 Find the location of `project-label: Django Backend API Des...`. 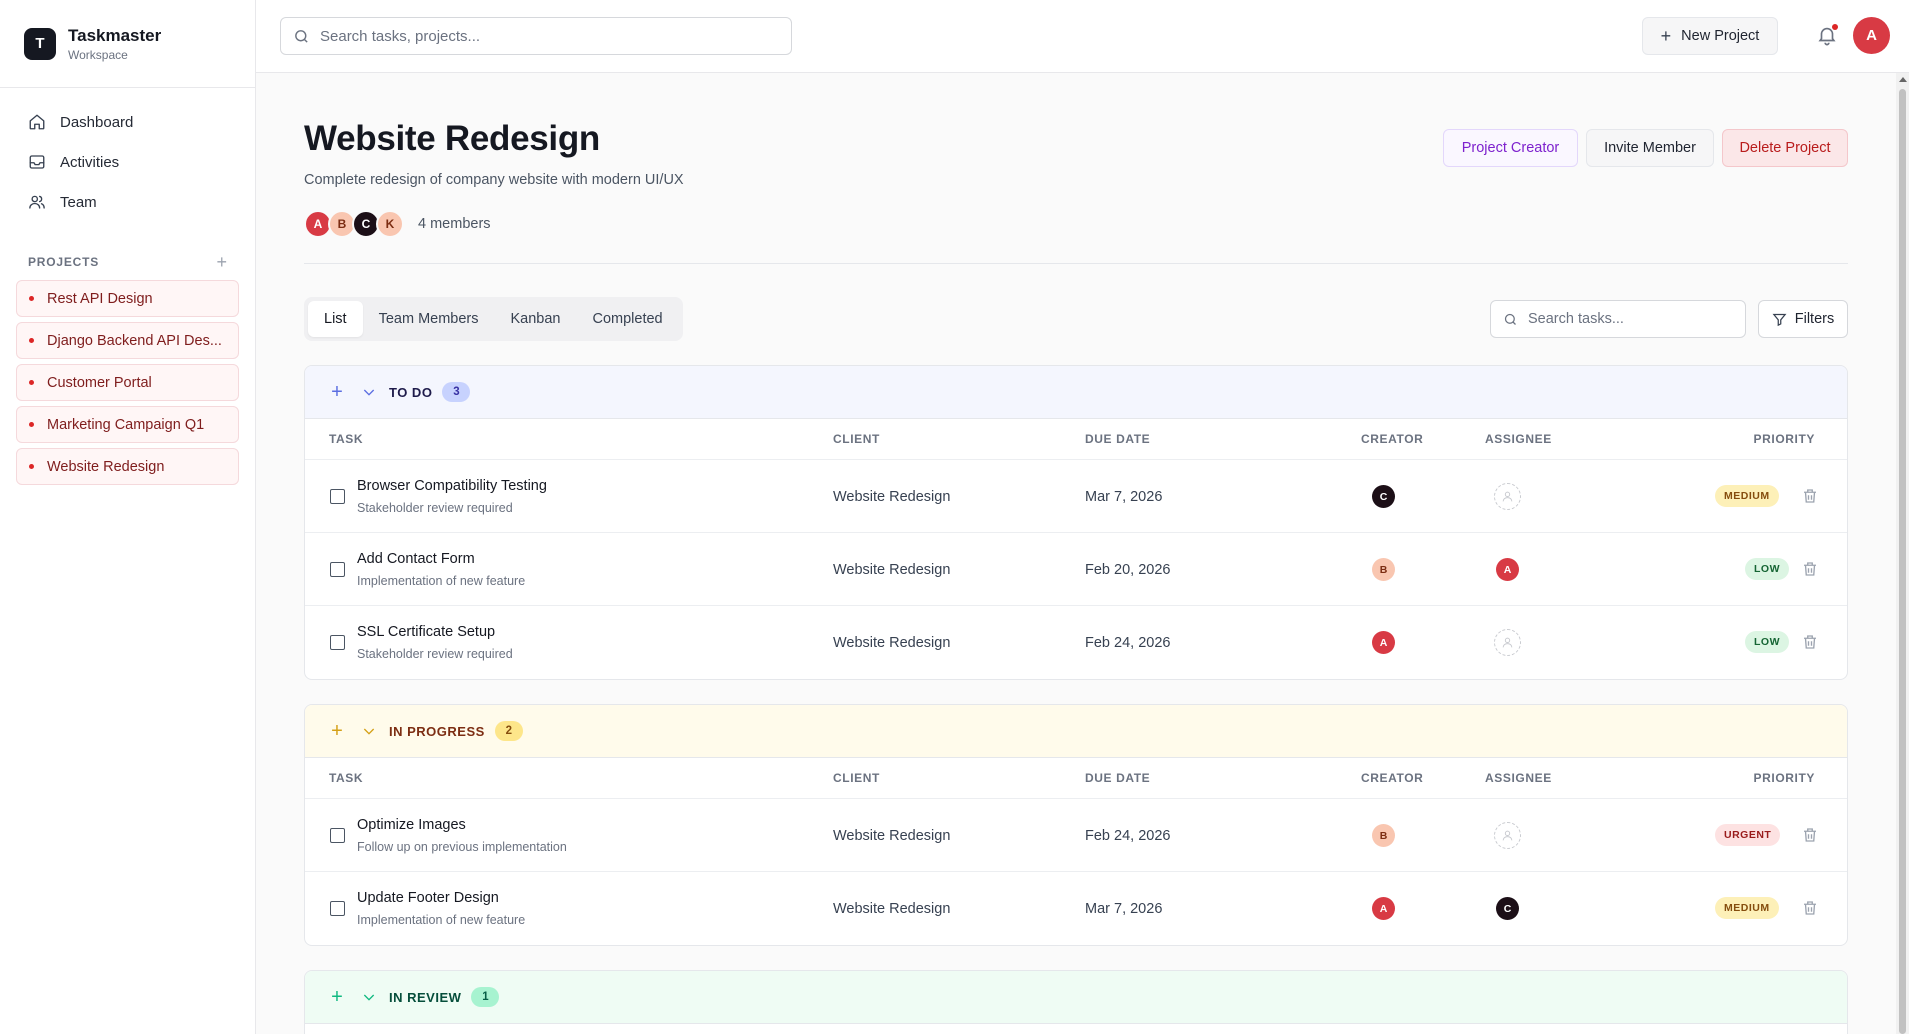

project-label: Django Backend API Des... is located at coordinates (134, 340).